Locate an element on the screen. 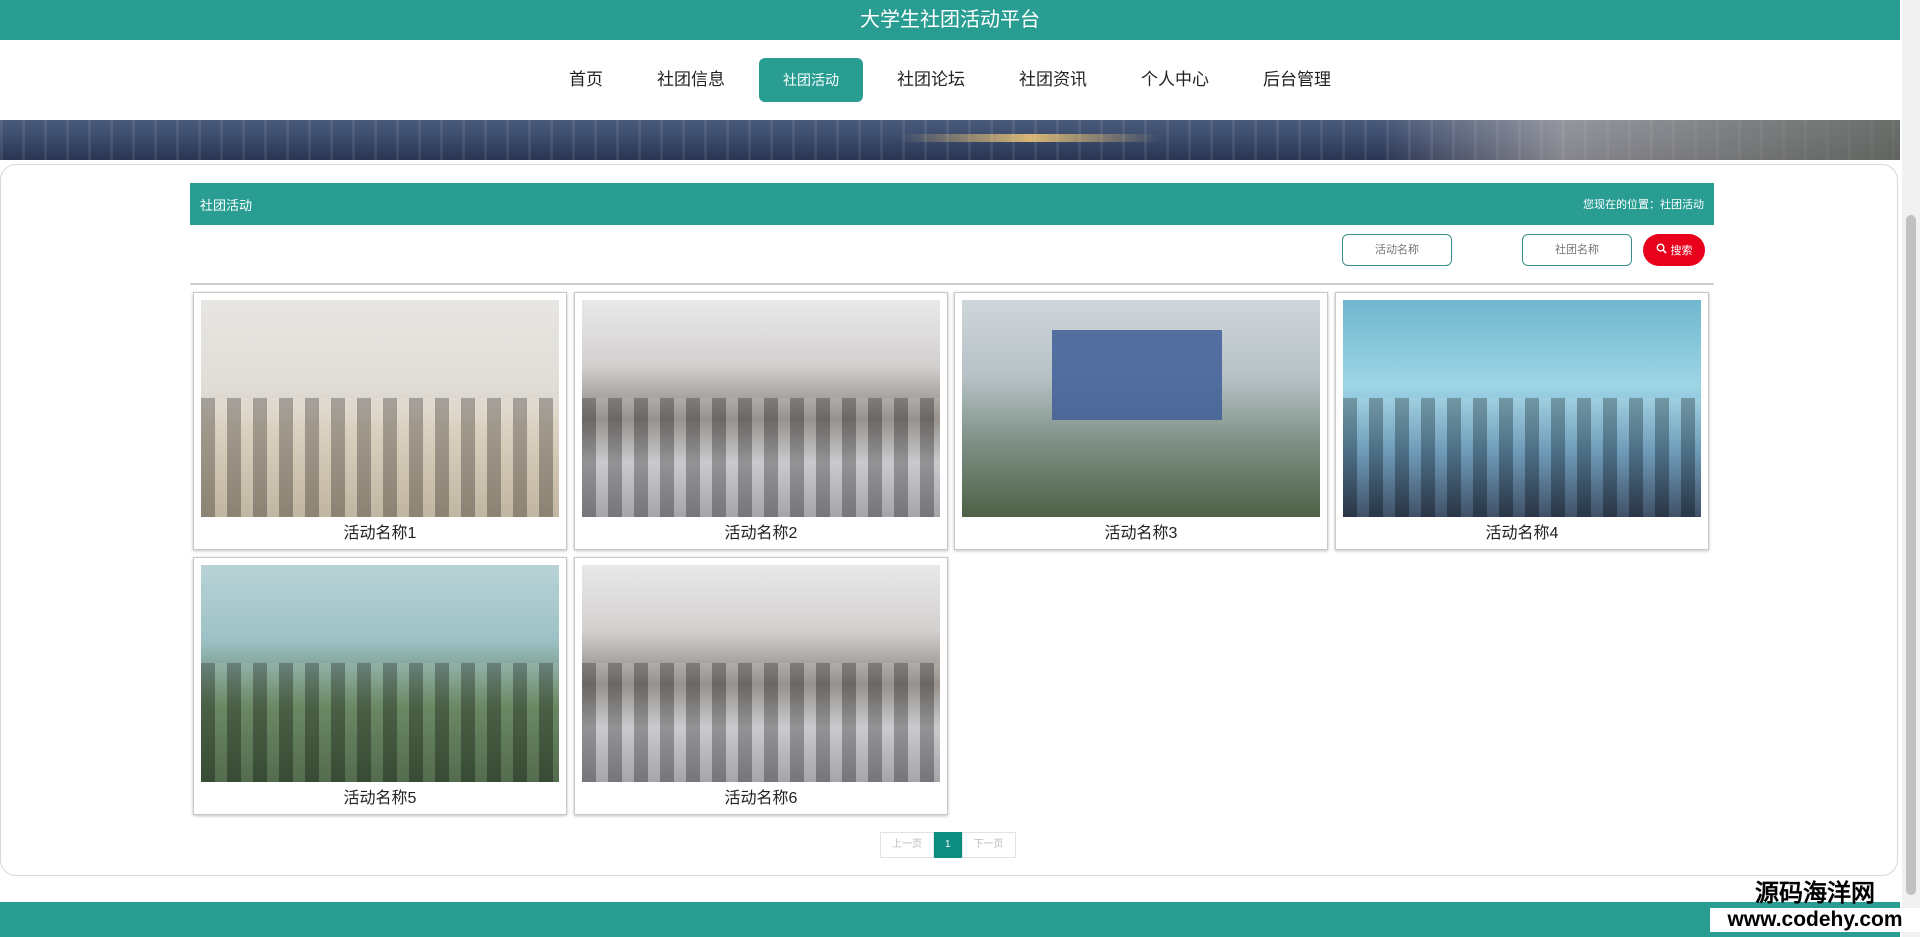 The image size is (1920, 937). activity-card: 活动名称4 is located at coordinates (1522, 421).